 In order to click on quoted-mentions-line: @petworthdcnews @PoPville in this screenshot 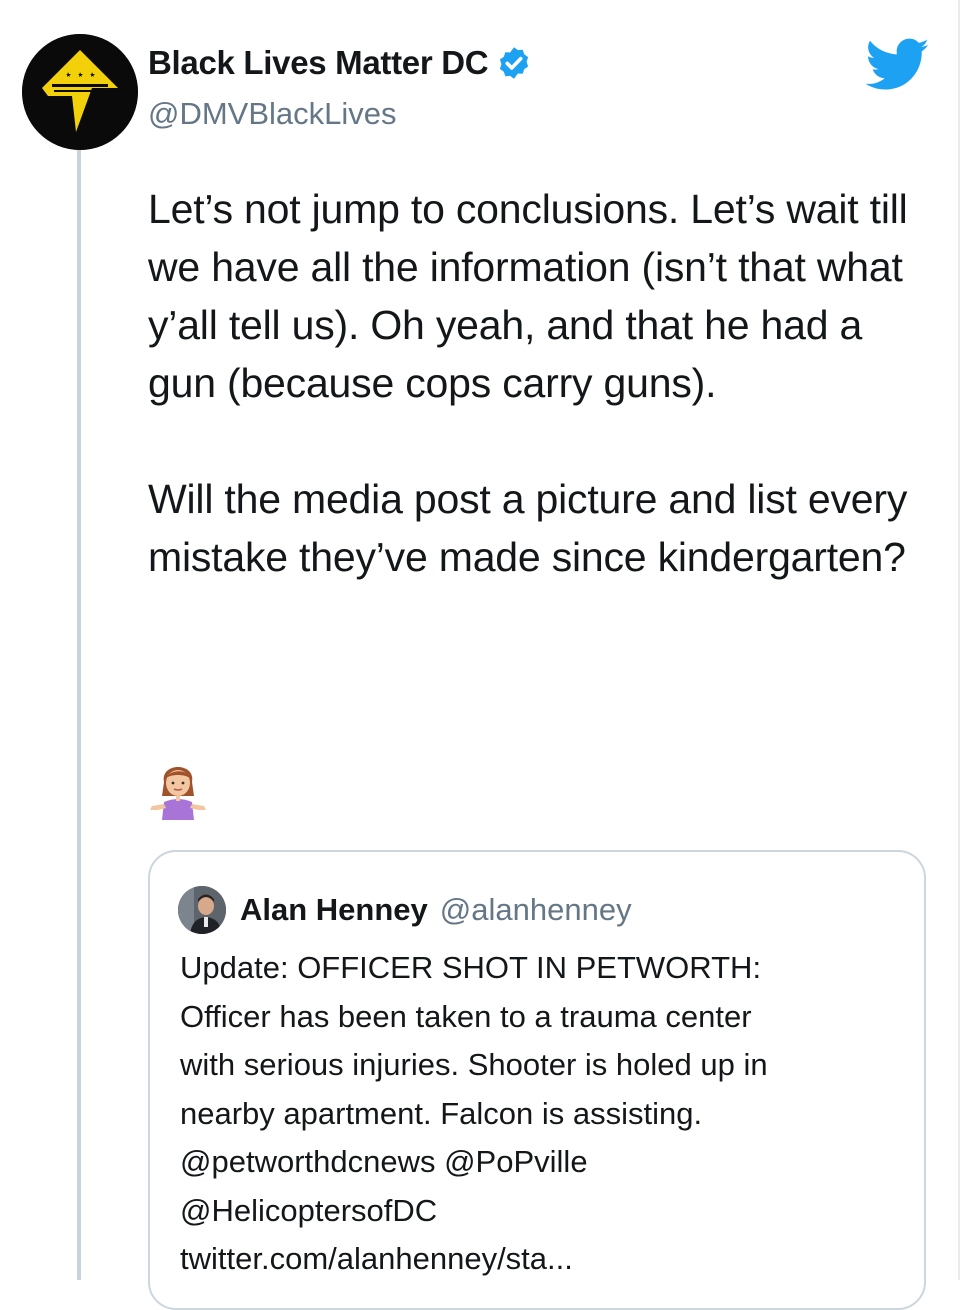, I will do `click(545, 1162)`.